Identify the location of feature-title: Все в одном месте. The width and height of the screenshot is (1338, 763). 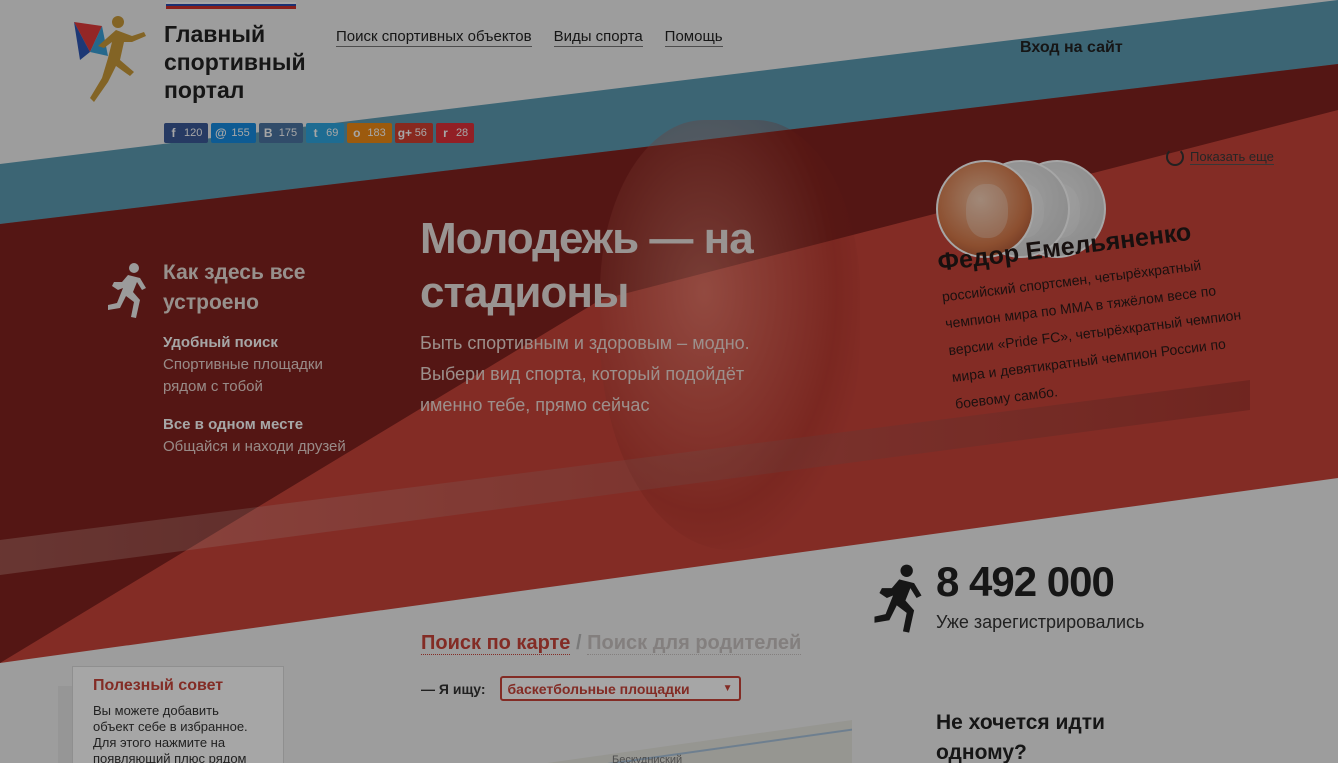
(233, 424).